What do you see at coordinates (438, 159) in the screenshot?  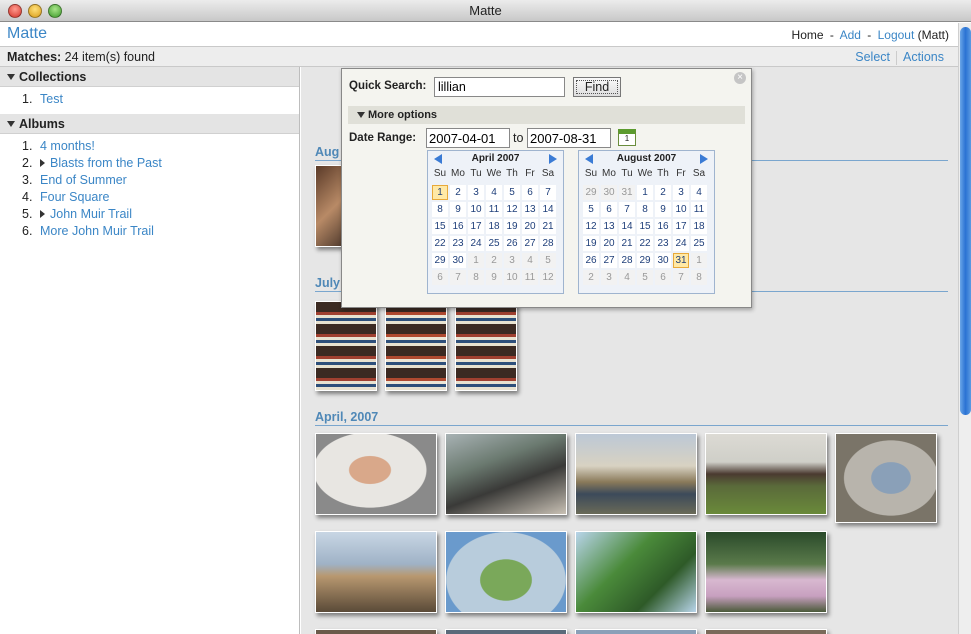 I see `prev-month-icon` at bounding box center [438, 159].